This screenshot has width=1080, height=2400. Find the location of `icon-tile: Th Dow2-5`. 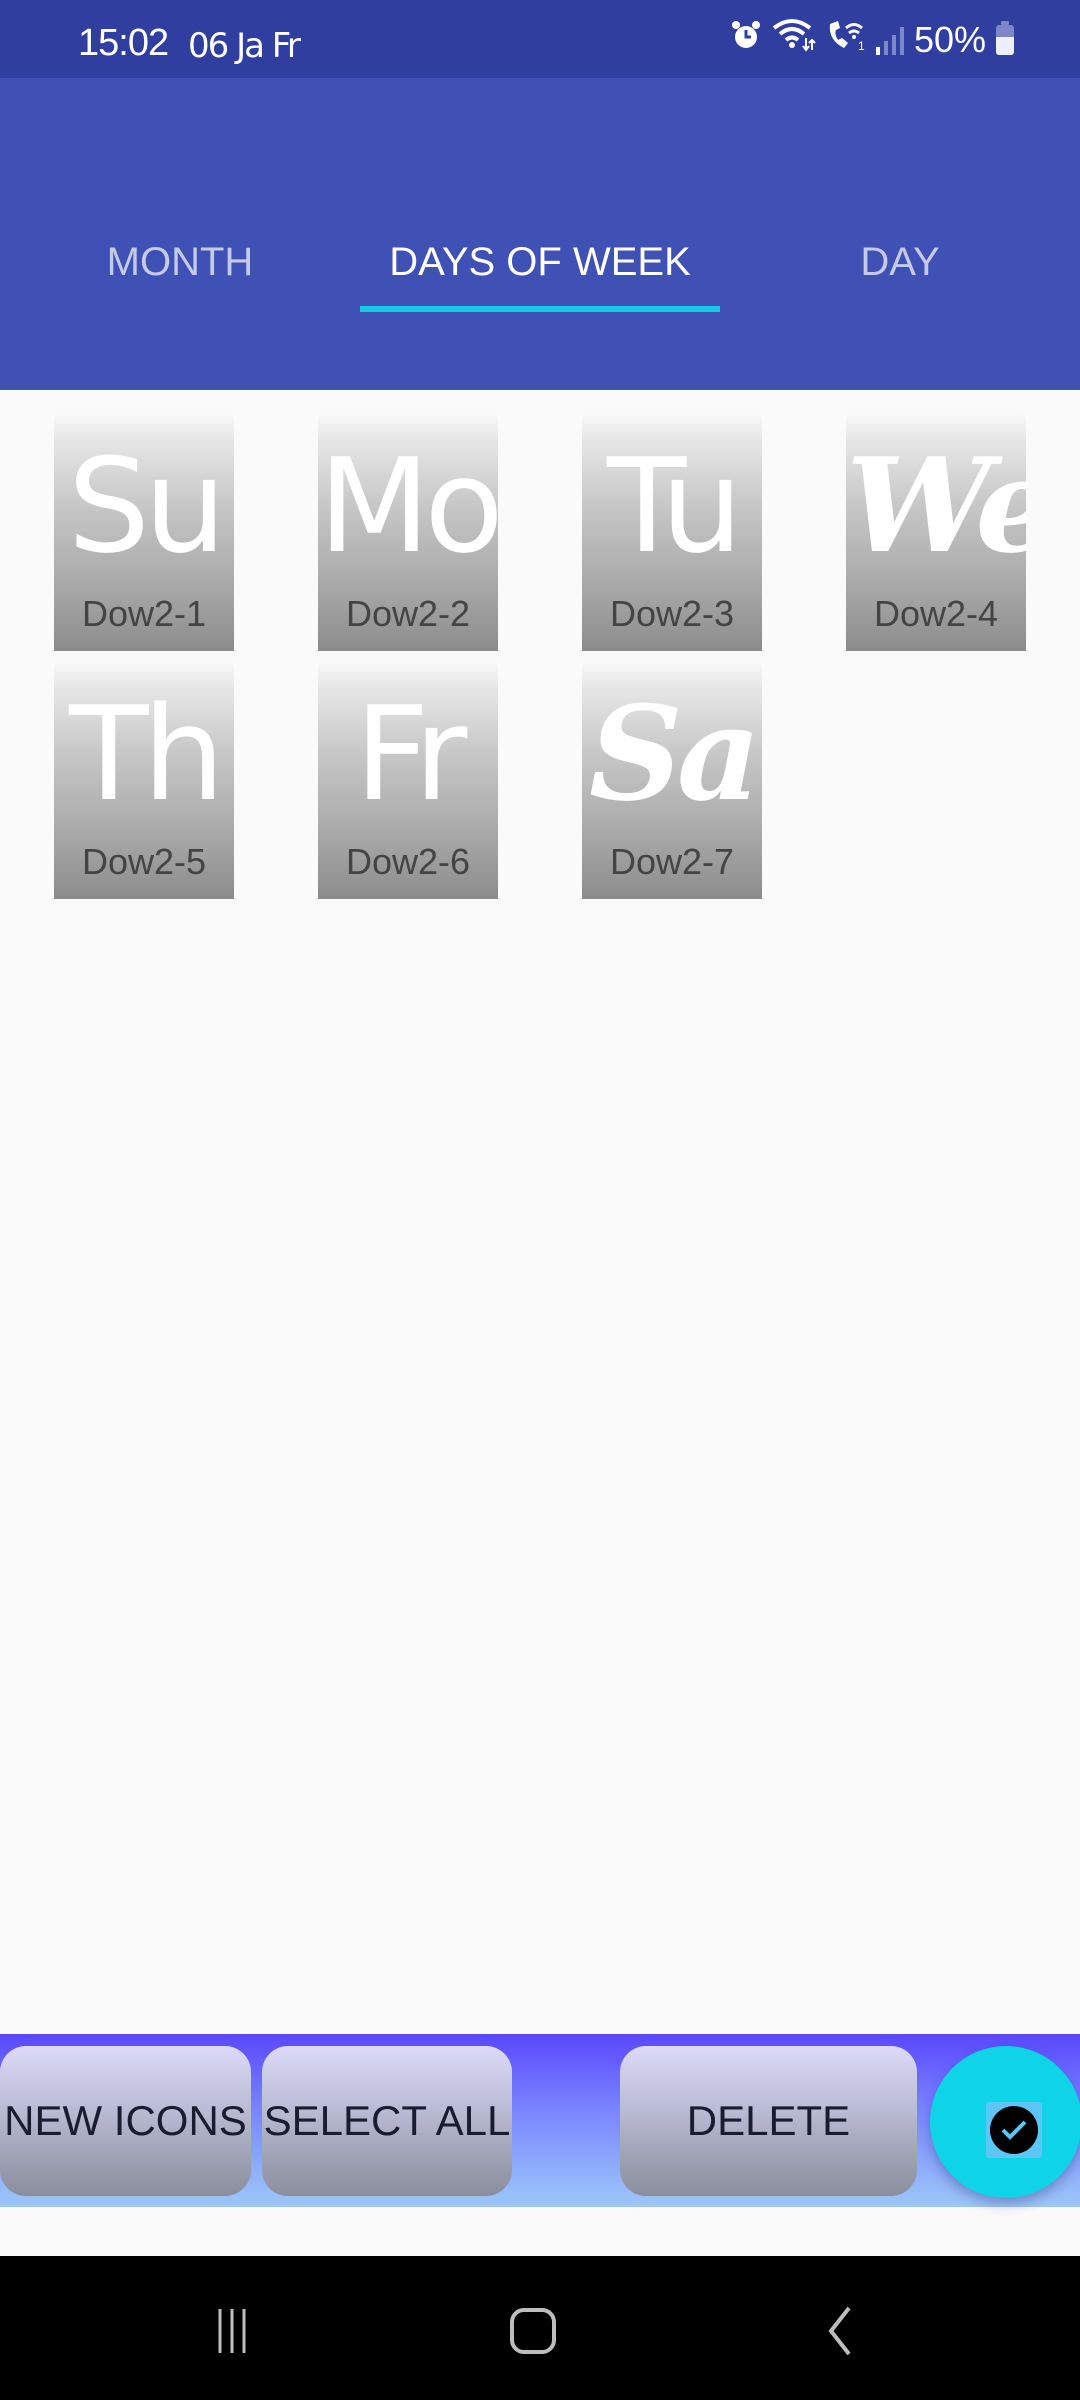

icon-tile: Th Dow2-5 is located at coordinates (144, 780).